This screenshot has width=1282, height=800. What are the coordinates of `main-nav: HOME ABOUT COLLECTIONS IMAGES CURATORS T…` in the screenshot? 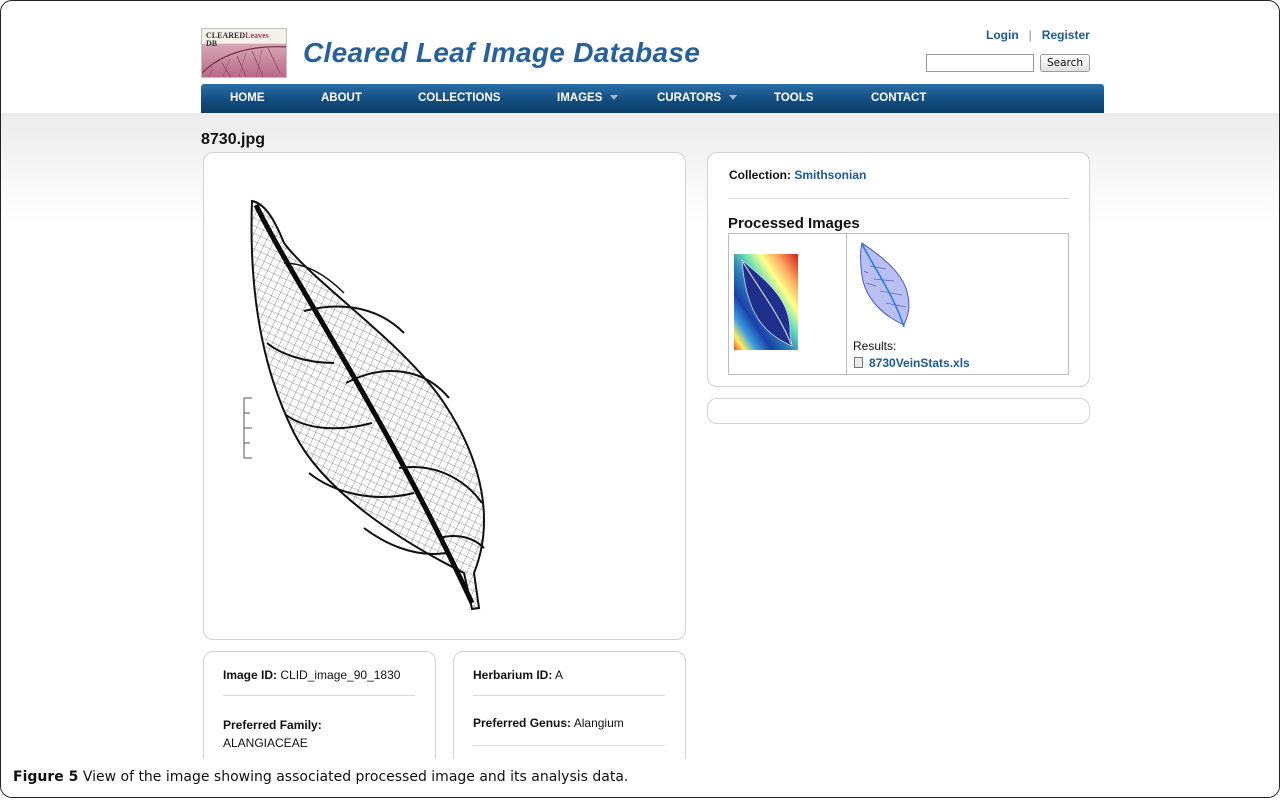 It's located at (652, 98).